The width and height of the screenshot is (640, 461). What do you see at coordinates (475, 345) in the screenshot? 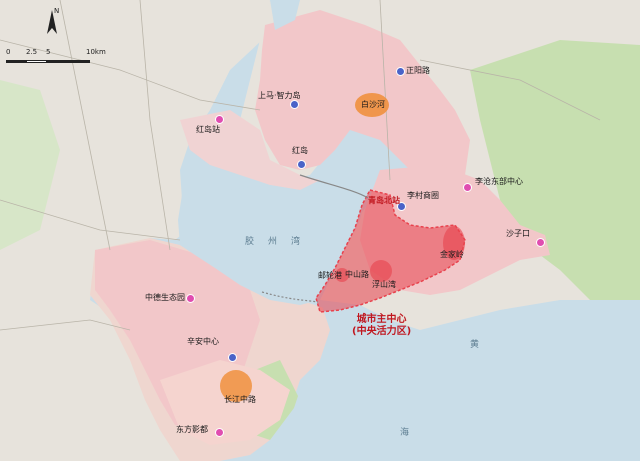
I see `sea-char-1: 黄` at bounding box center [475, 345].